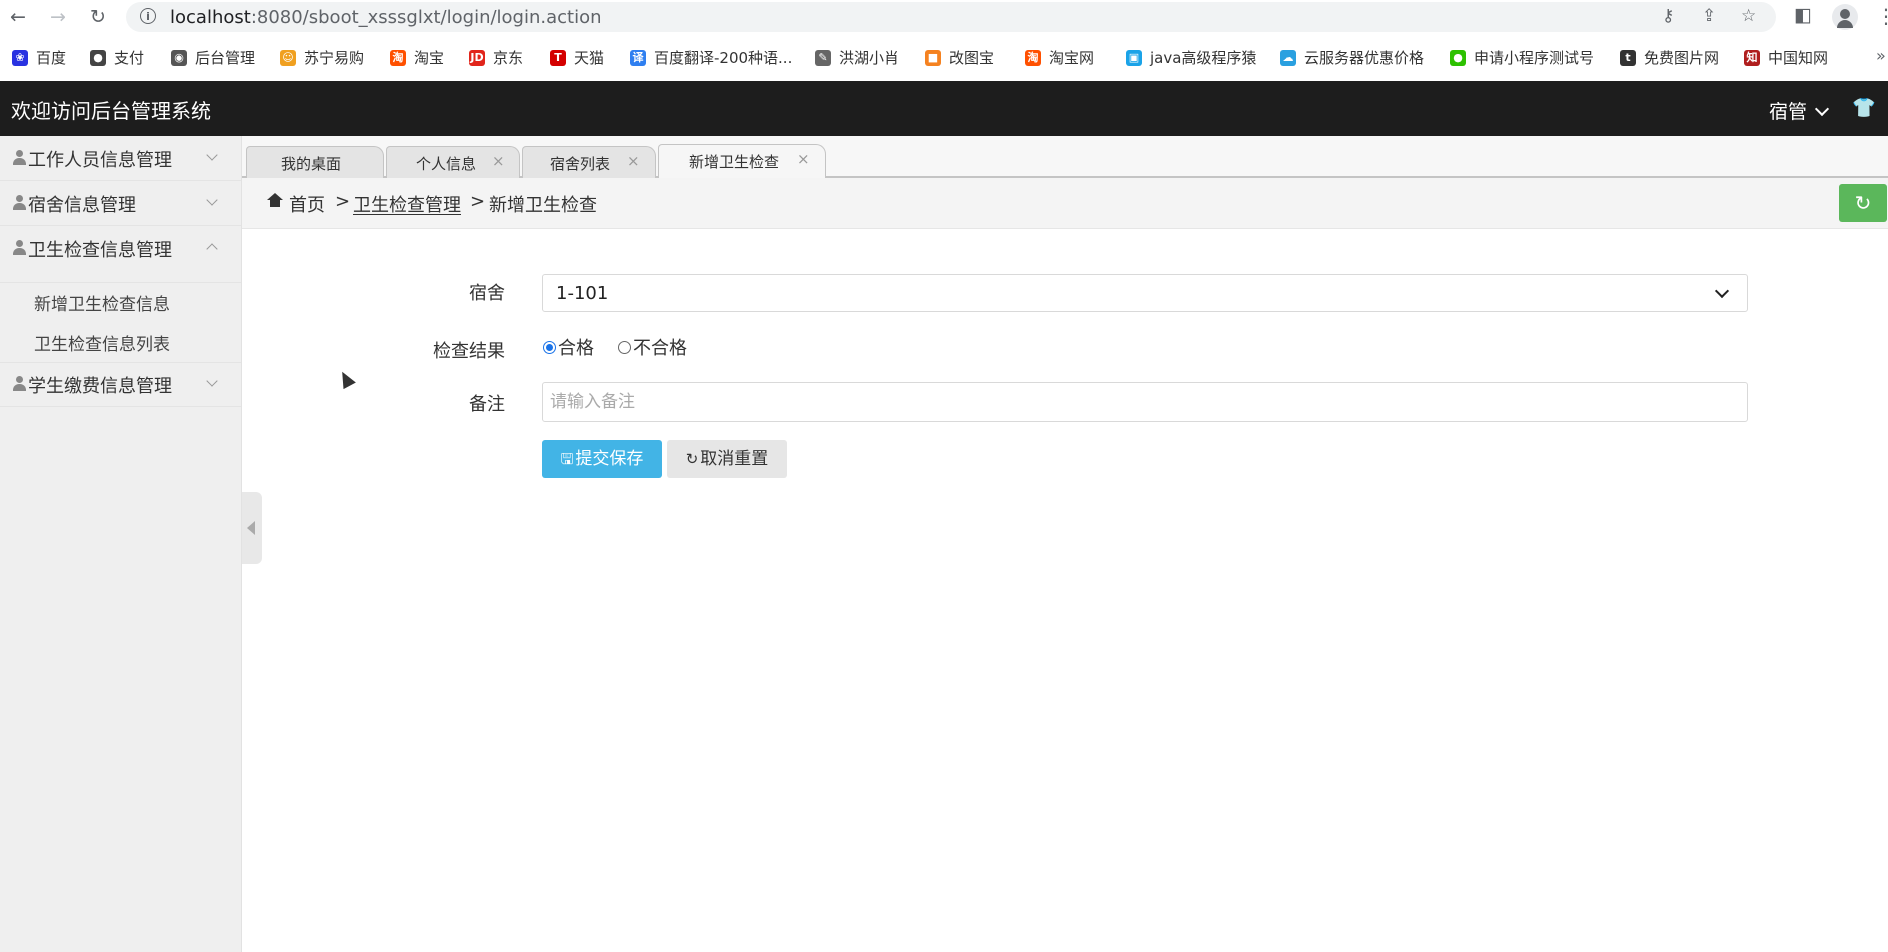  Describe the element at coordinates (1364, 58) in the screenshot. I see `bookmark-label: 云服务器优惠价格` at that location.